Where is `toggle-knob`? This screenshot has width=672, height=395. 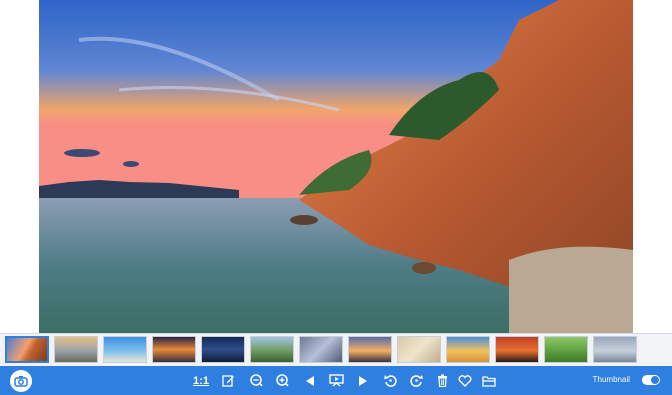 toggle-knob is located at coordinates (655, 380).